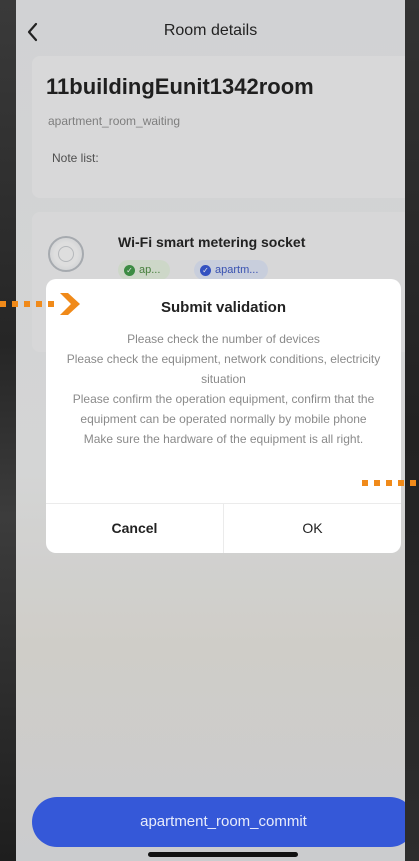  Describe the element at coordinates (412, 430) in the screenshot. I see `background-right-strip` at that location.